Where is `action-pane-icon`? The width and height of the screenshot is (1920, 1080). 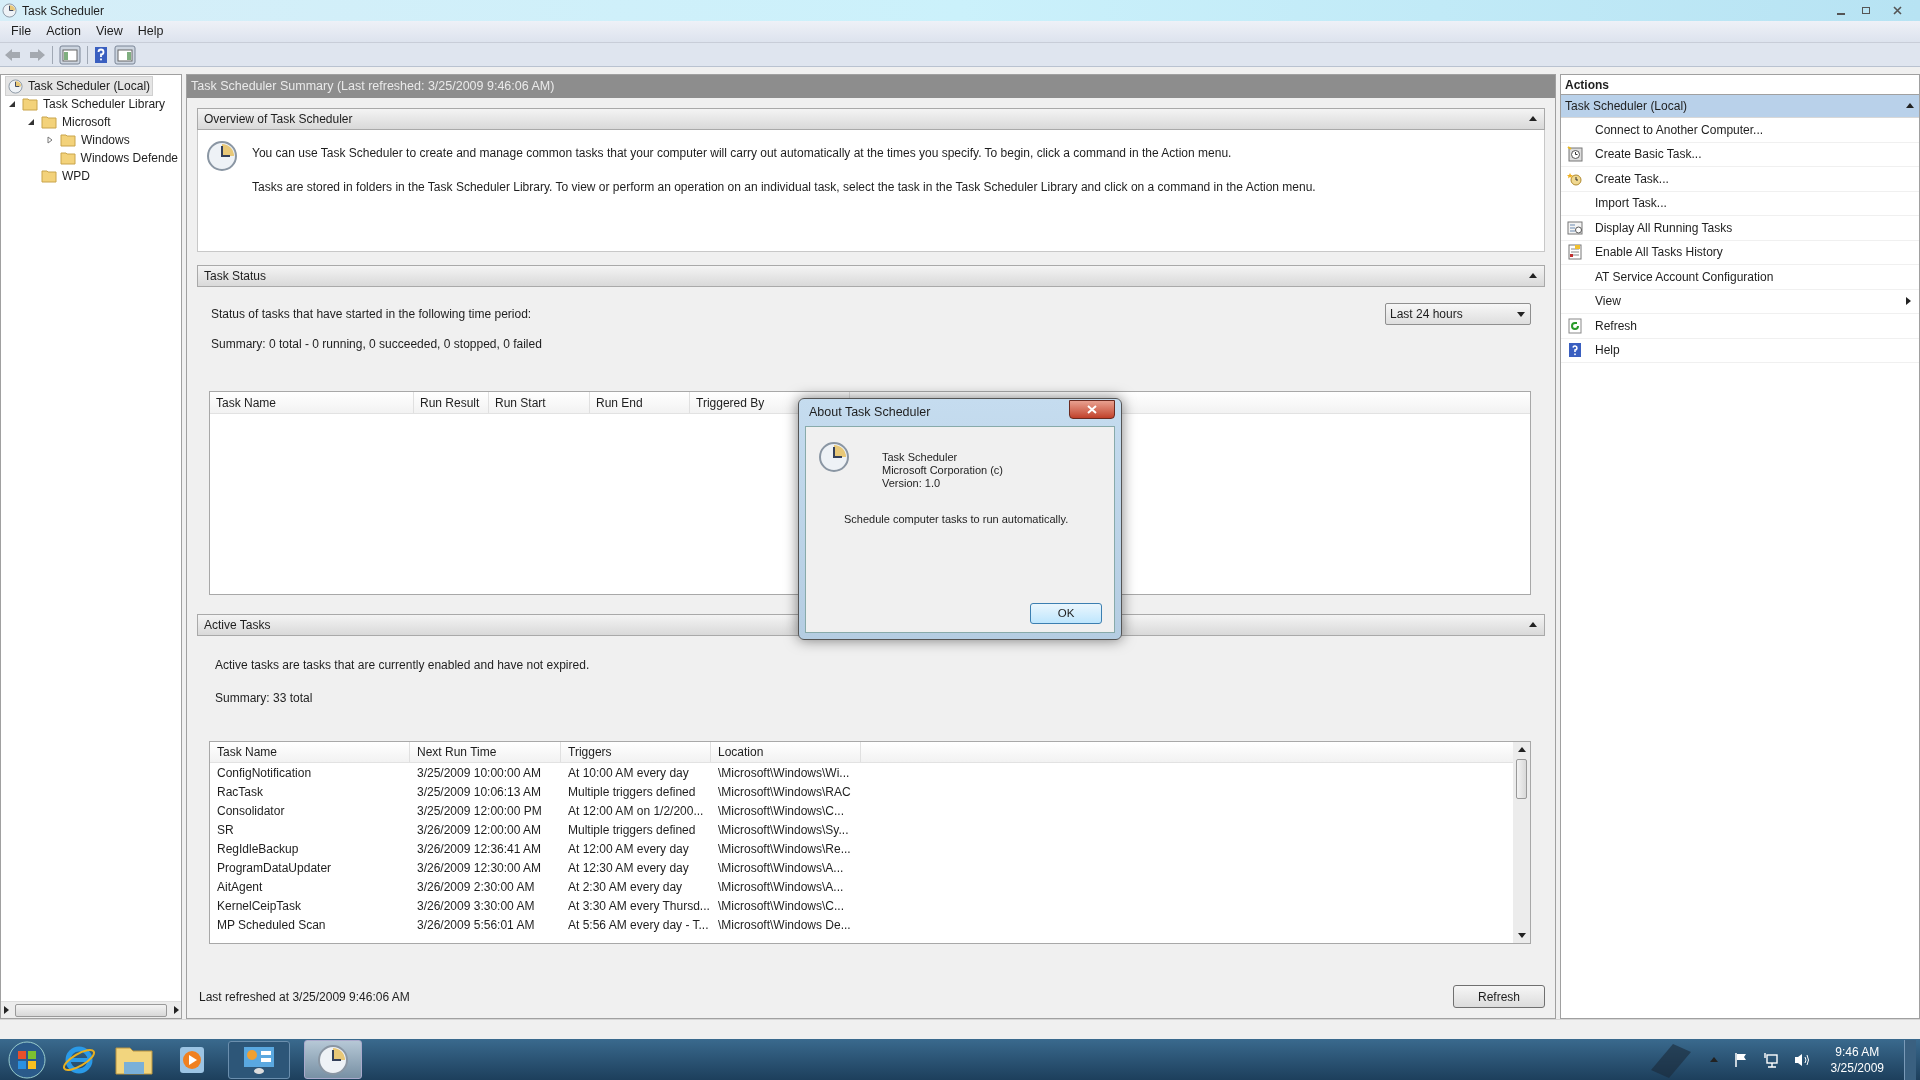
action-pane-icon is located at coordinates (125, 54).